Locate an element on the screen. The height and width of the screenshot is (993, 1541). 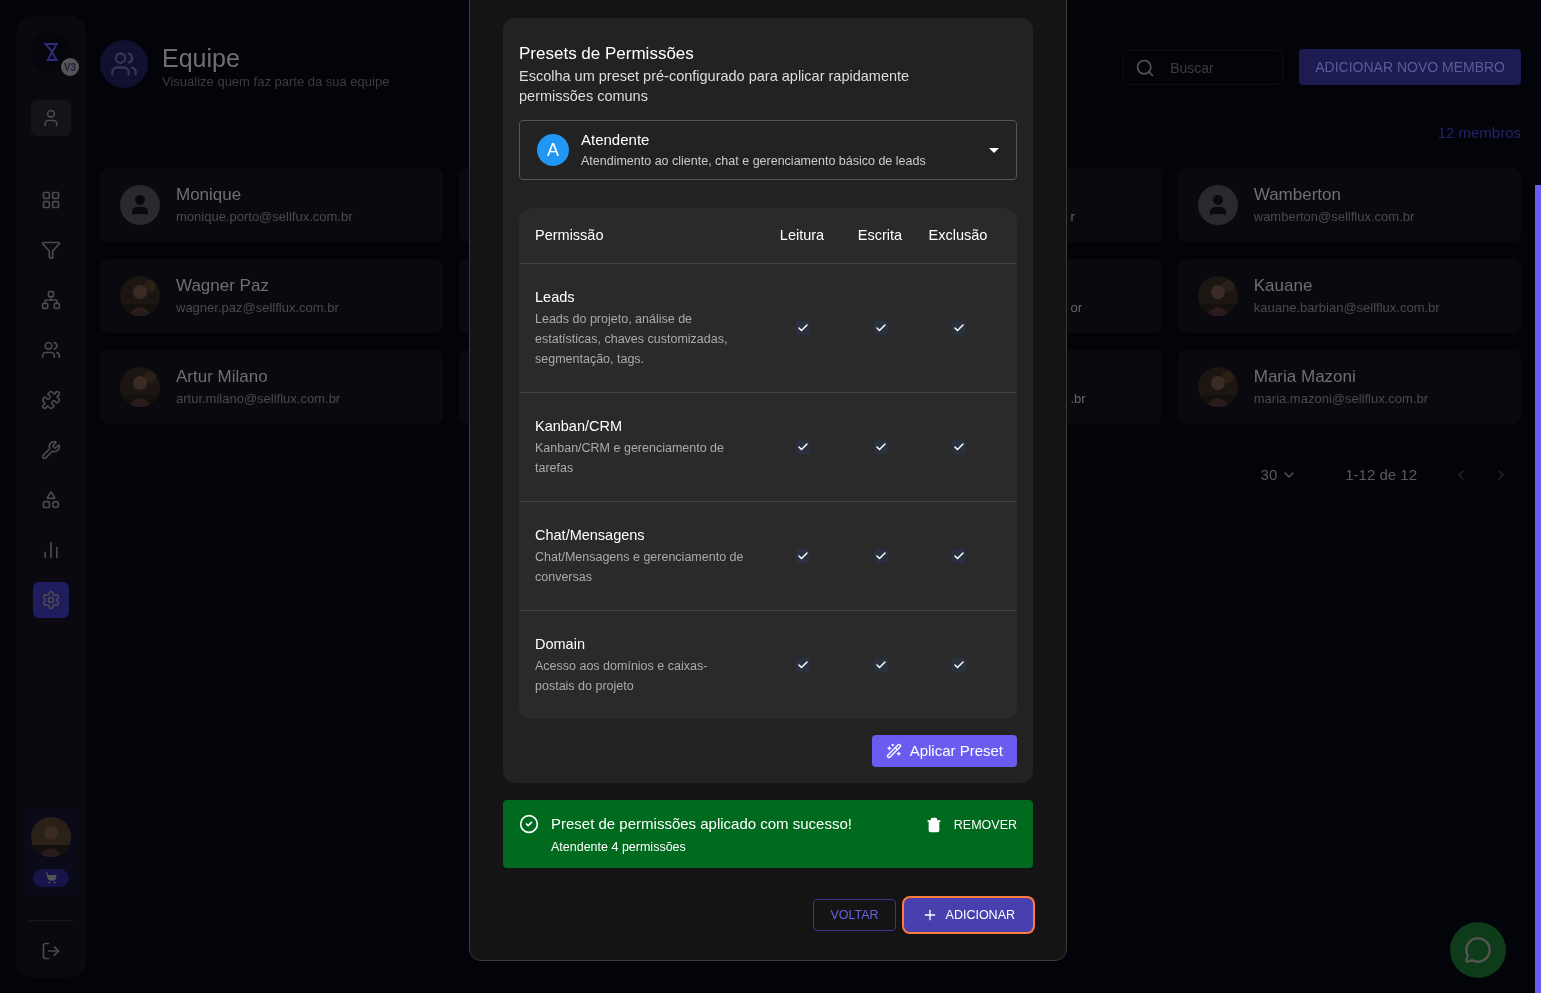
member-name: Wagner Paz is located at coordinates (223, 286).